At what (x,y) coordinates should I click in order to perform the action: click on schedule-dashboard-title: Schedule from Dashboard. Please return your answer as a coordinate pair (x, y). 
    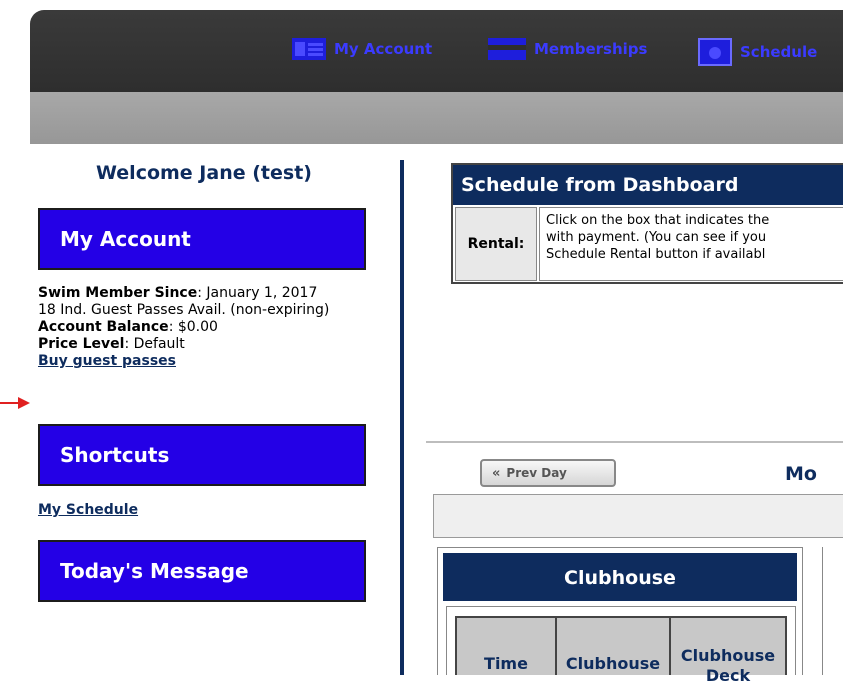
    Looking at the image, I should click on (648, 185).